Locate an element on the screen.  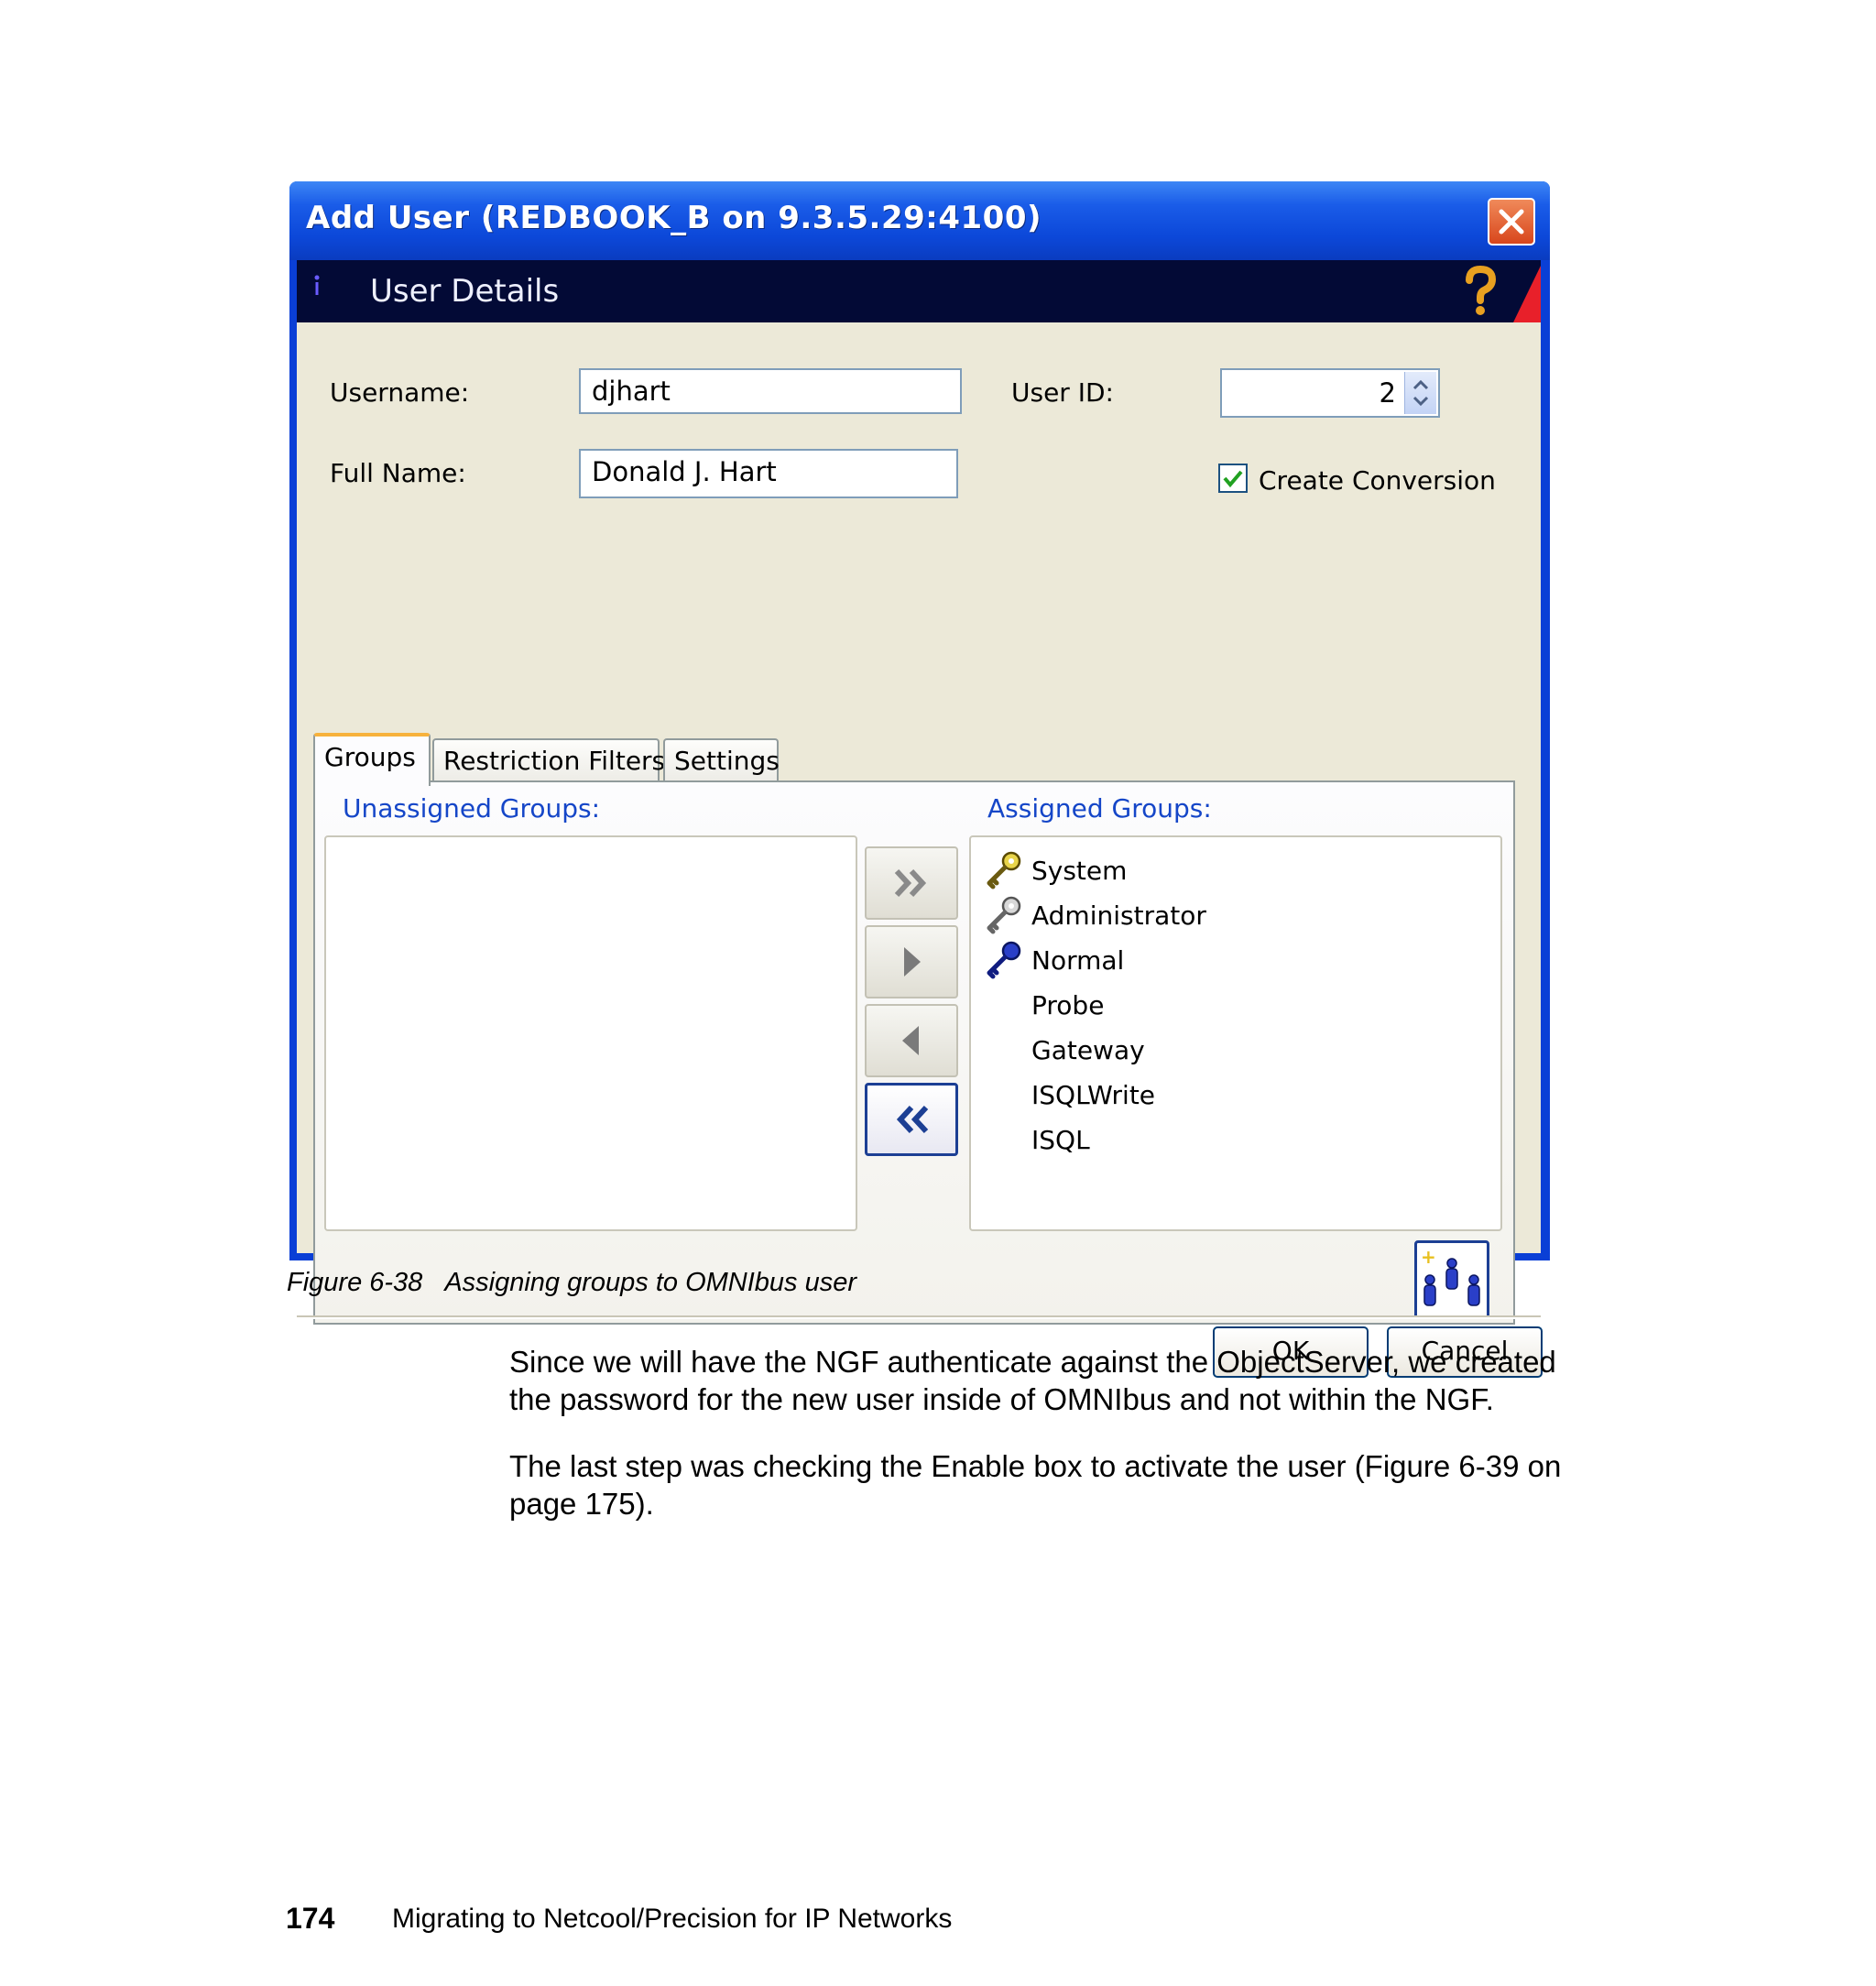
unassigned-groups-list is located at coordinates (590, 1033).